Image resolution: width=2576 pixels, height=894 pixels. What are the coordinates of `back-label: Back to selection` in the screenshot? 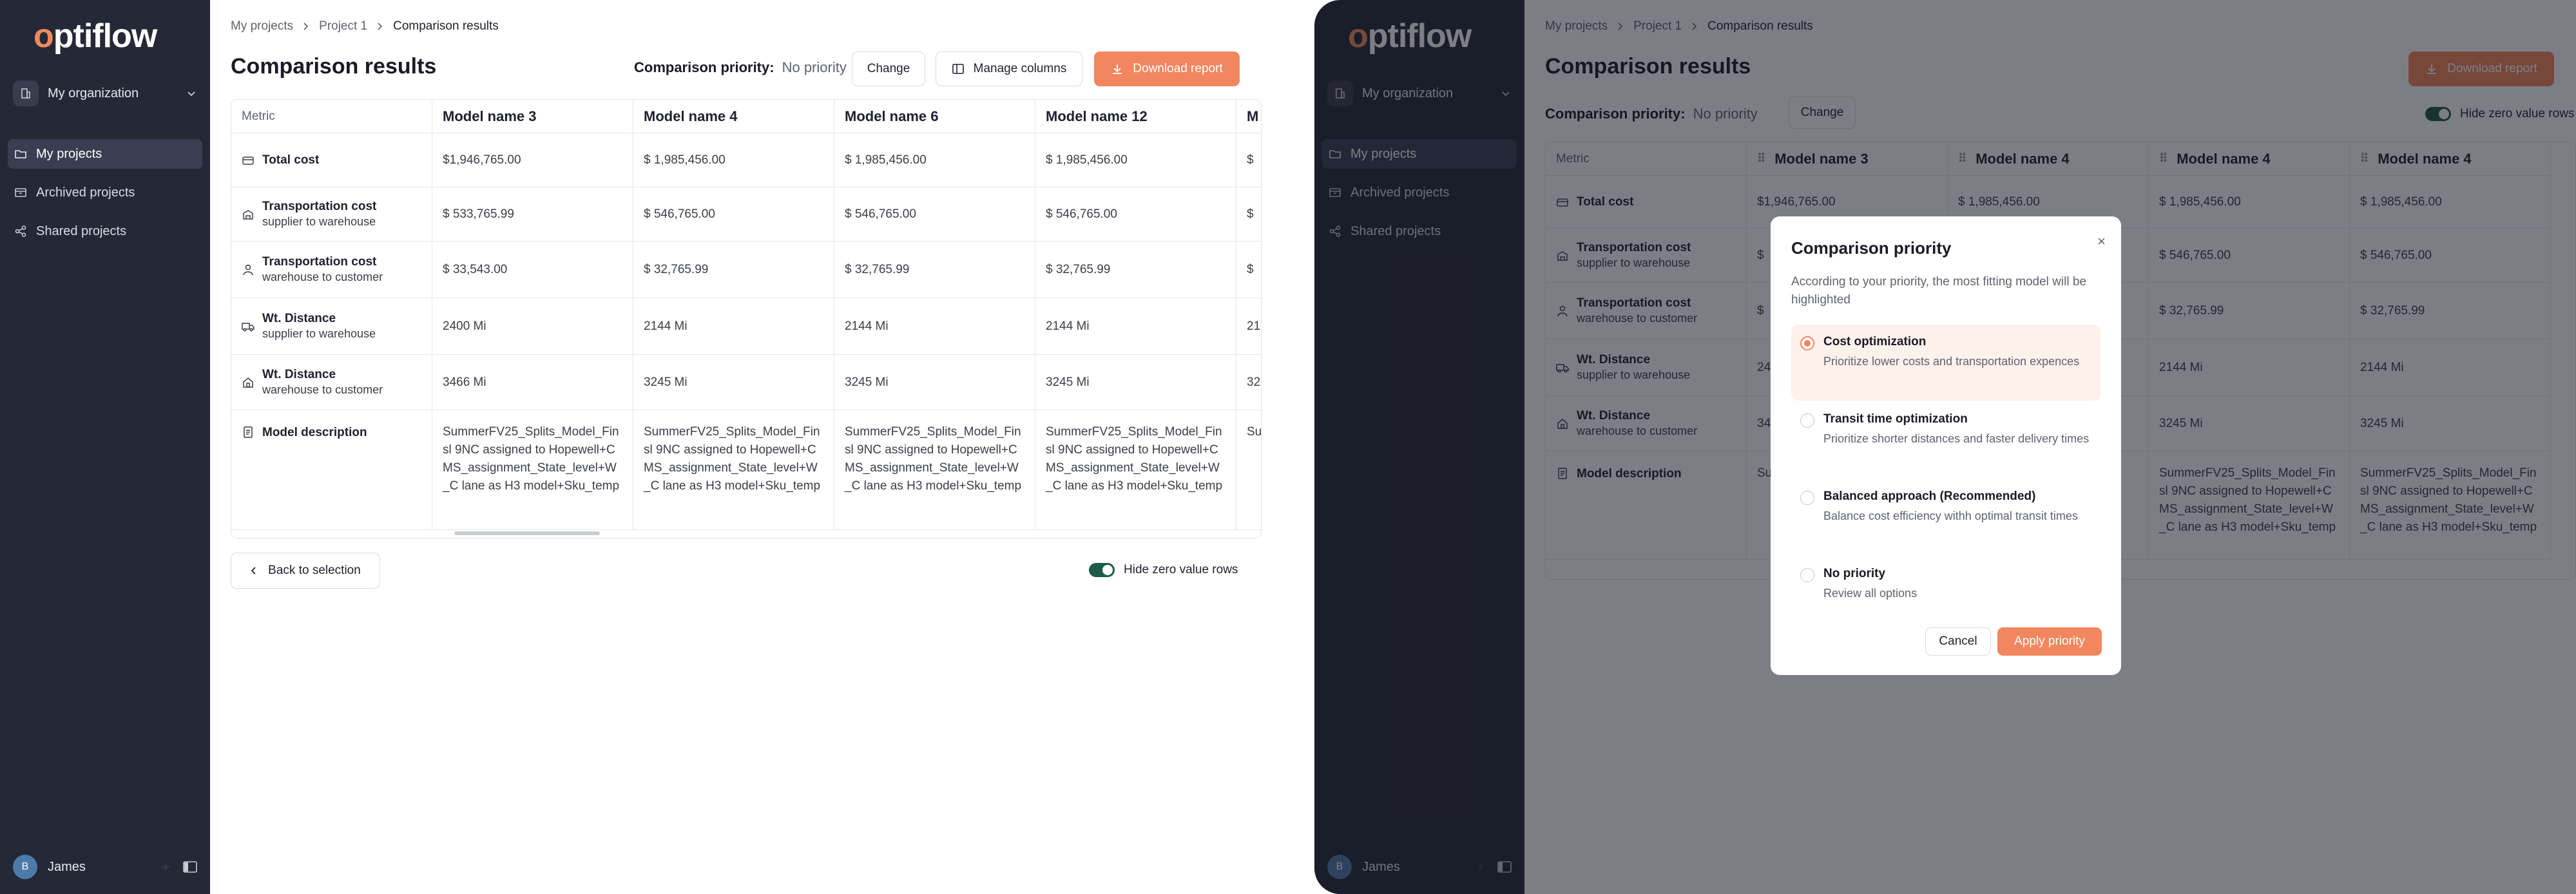 It's located at (314, 570).